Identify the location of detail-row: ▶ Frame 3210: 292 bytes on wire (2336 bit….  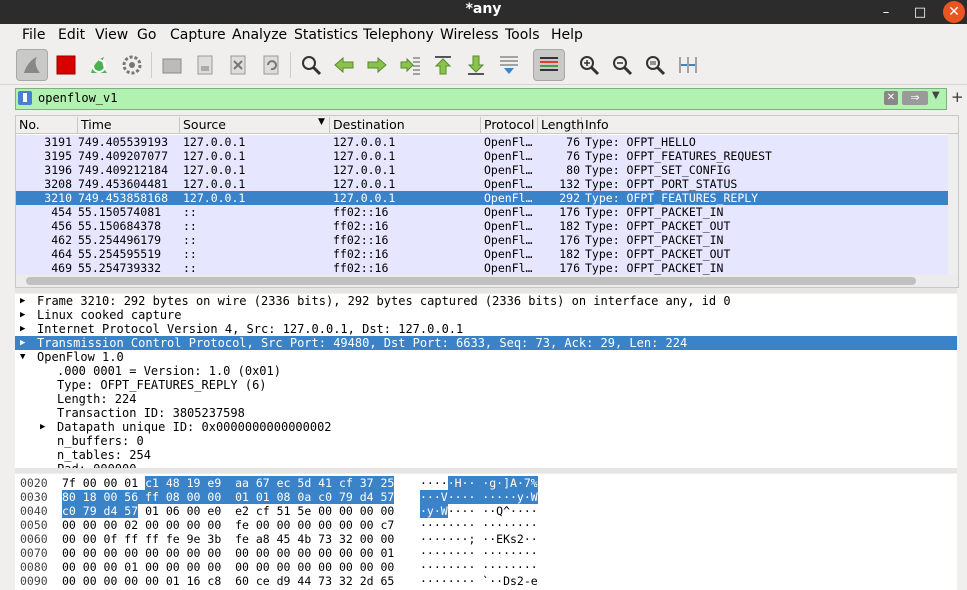
(486, 301).